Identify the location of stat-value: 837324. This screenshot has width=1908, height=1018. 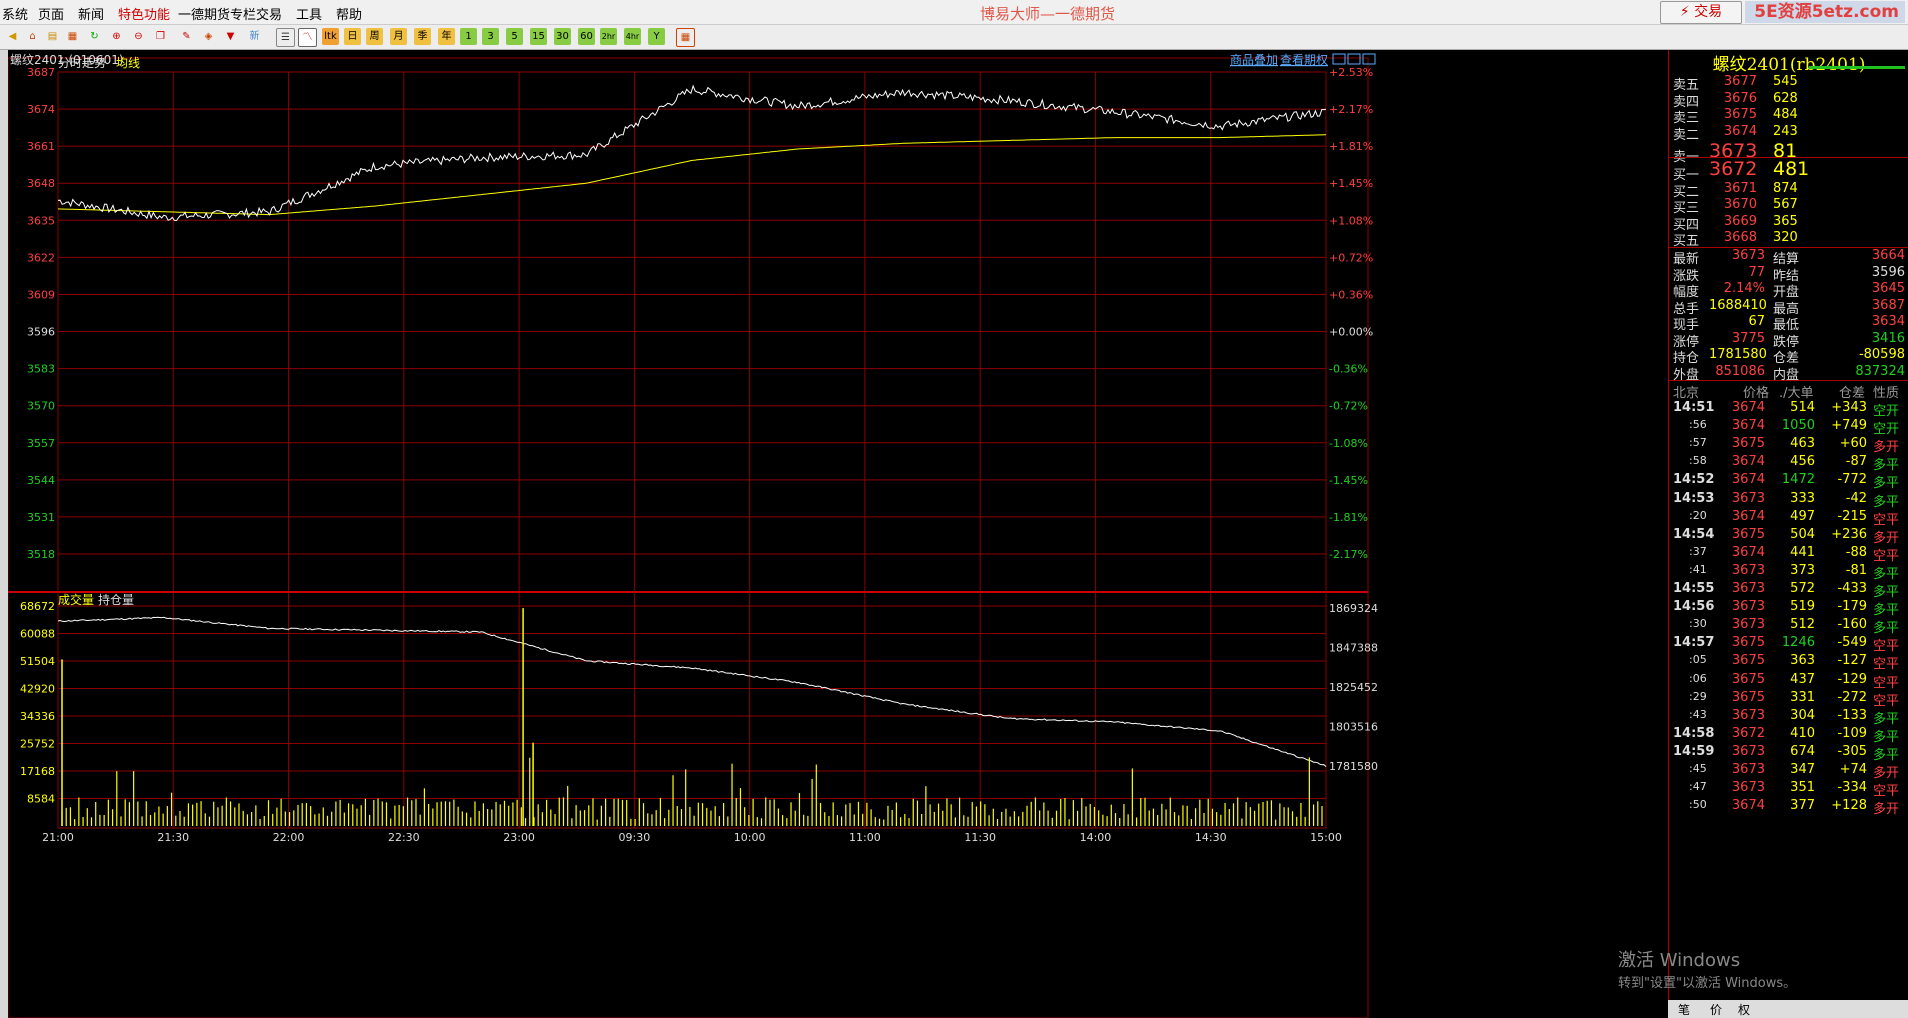
(1880, 371).